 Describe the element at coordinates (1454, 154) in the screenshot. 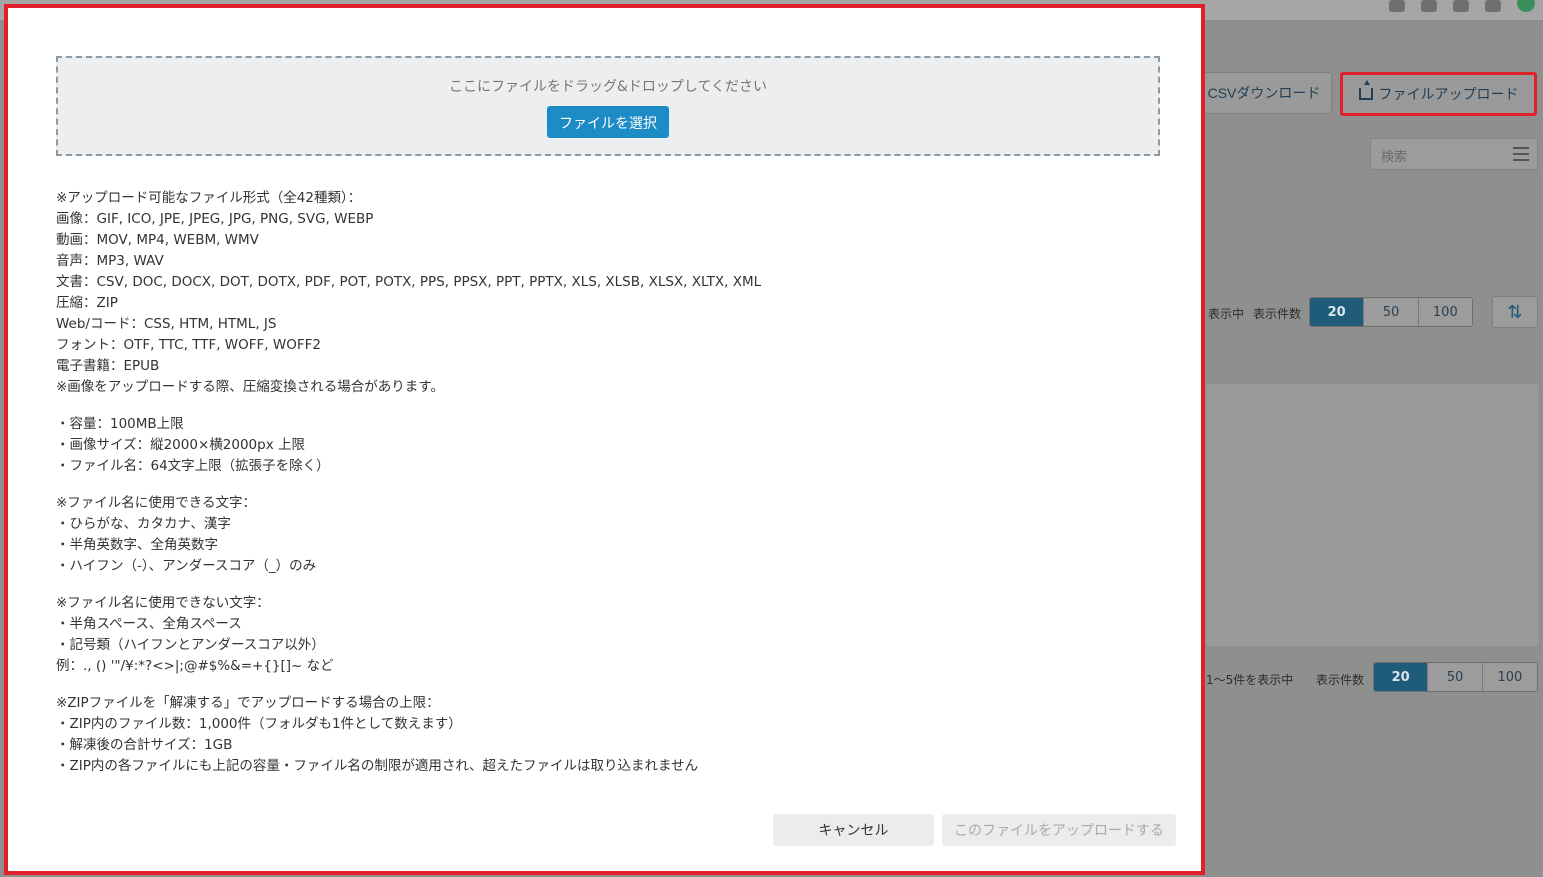

I see `search-input: 検索` at that location.